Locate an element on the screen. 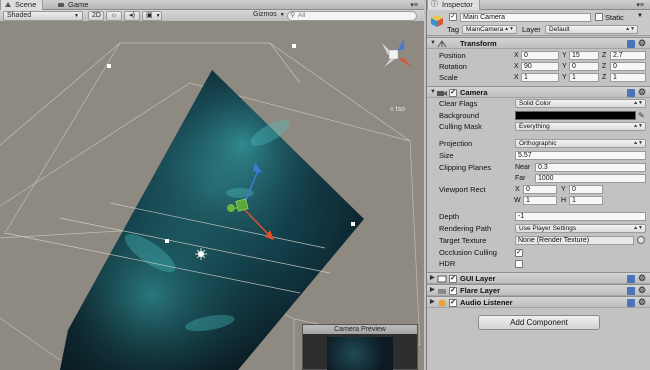 The image size is (650, 370). y-axis-label: Y is located at coordinates (563, 189).